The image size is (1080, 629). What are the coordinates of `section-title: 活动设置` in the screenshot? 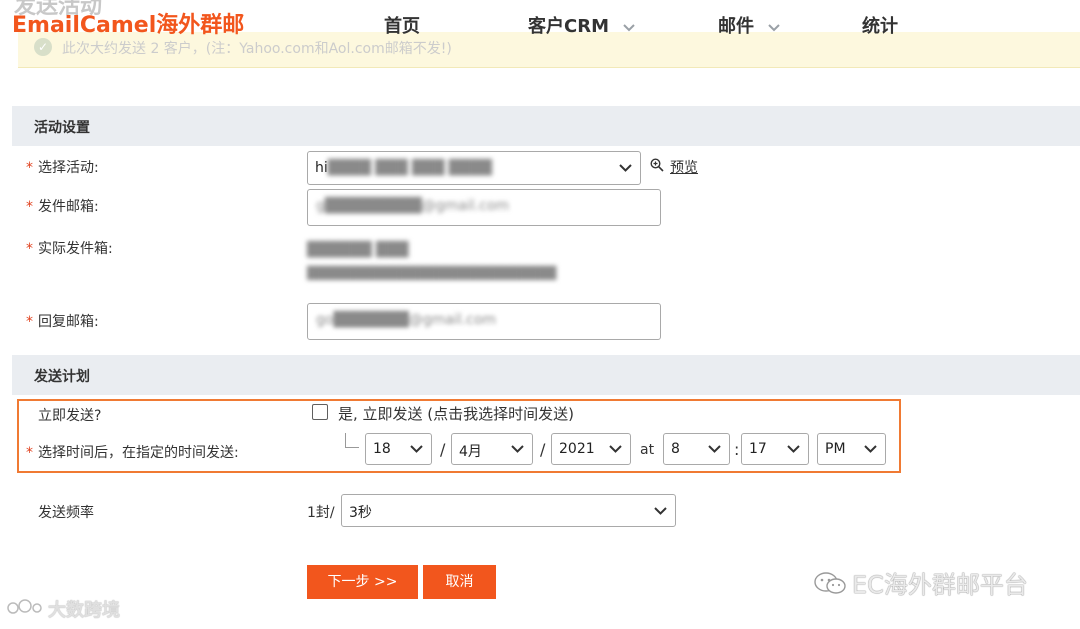 It's located at (62, 128).